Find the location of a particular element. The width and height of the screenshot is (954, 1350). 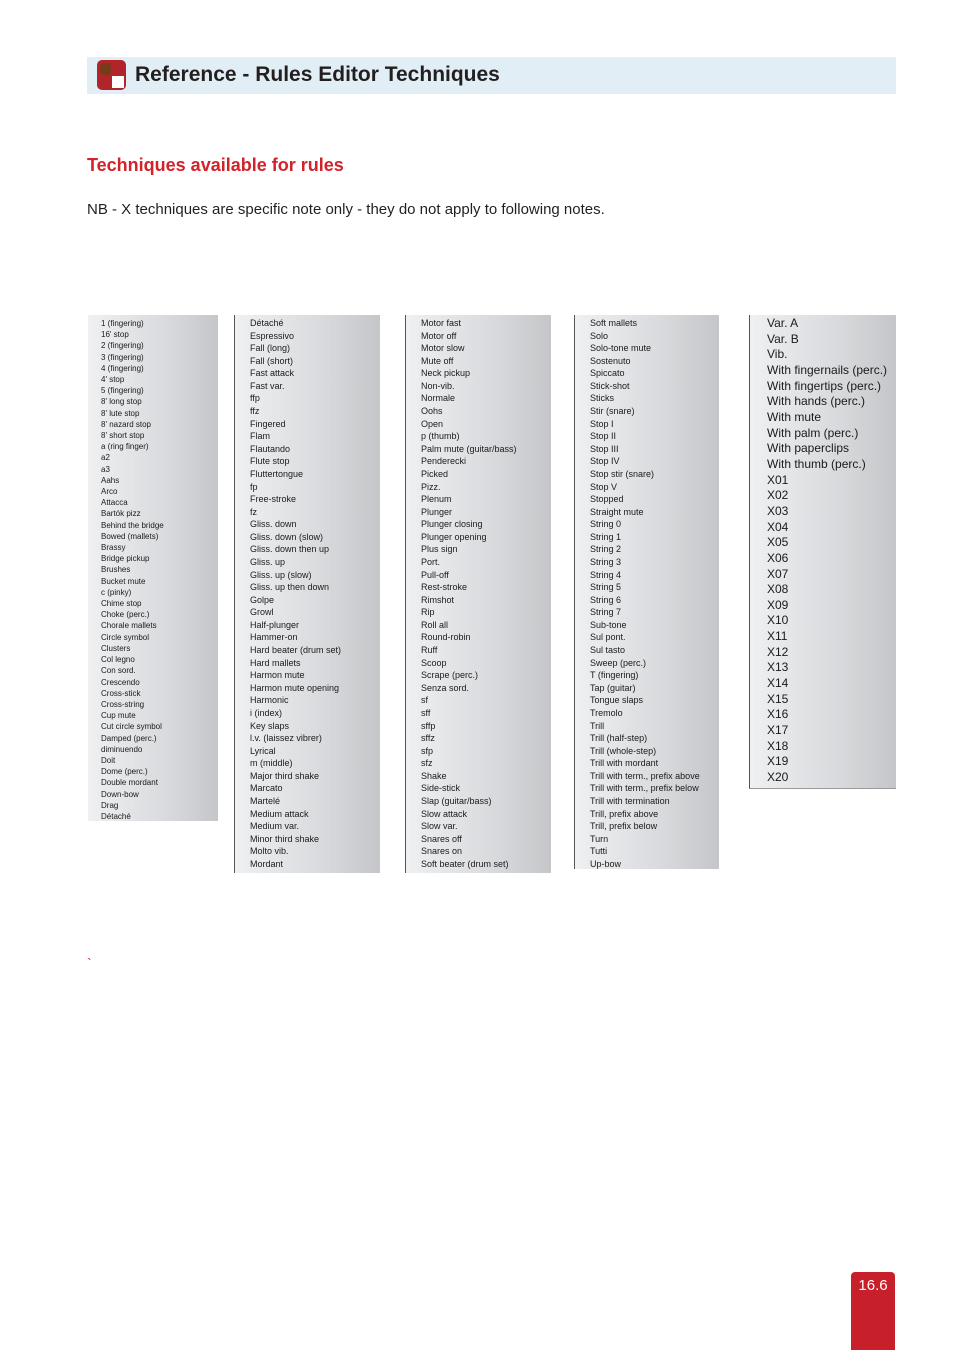

technique-item: Fluttertongue is located at coordinates (277, 473).